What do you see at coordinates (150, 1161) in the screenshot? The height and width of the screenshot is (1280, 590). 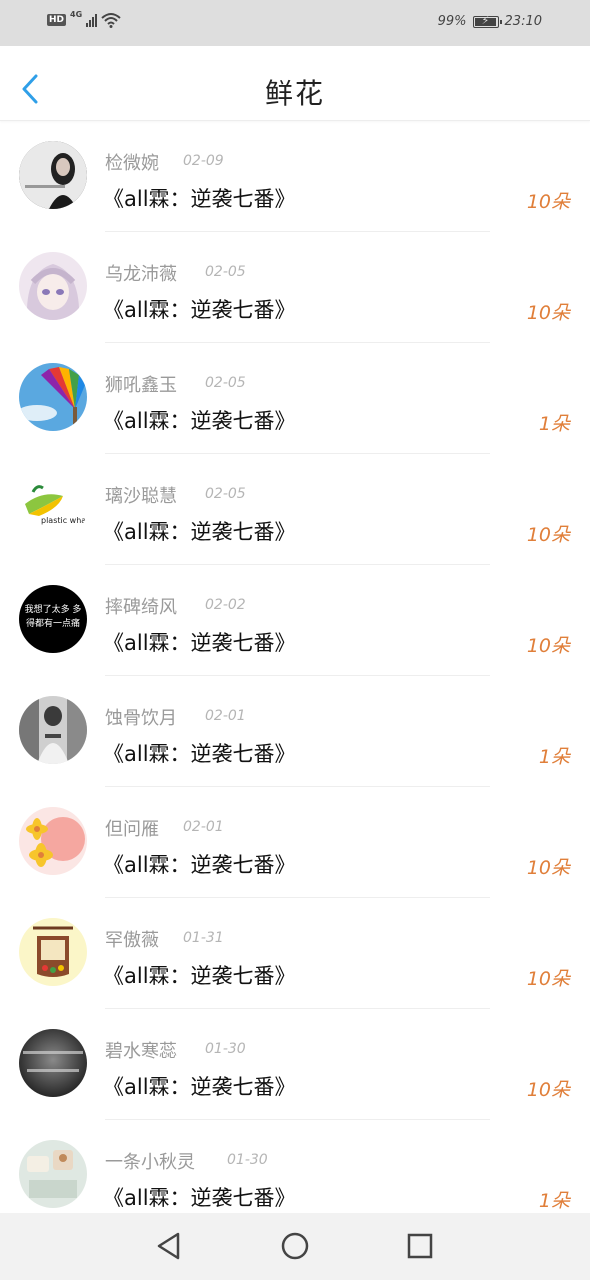 I see `user-name: 一条小秋灵` at bounding box center [150, 1161].